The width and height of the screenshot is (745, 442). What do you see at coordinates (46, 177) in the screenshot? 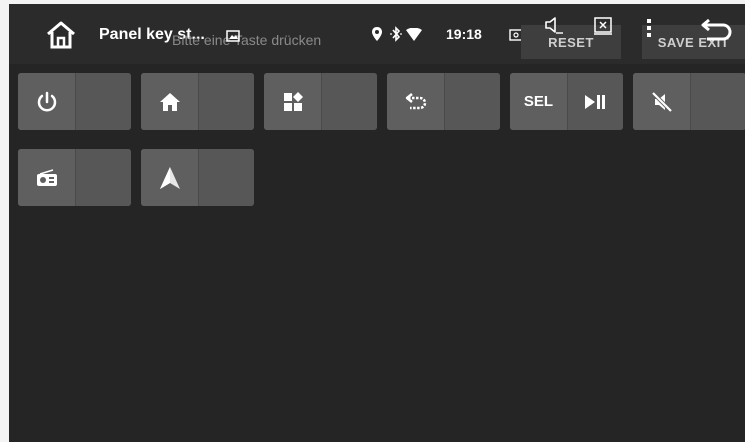
I see `radio-icon` at bounding box center [46, 177].